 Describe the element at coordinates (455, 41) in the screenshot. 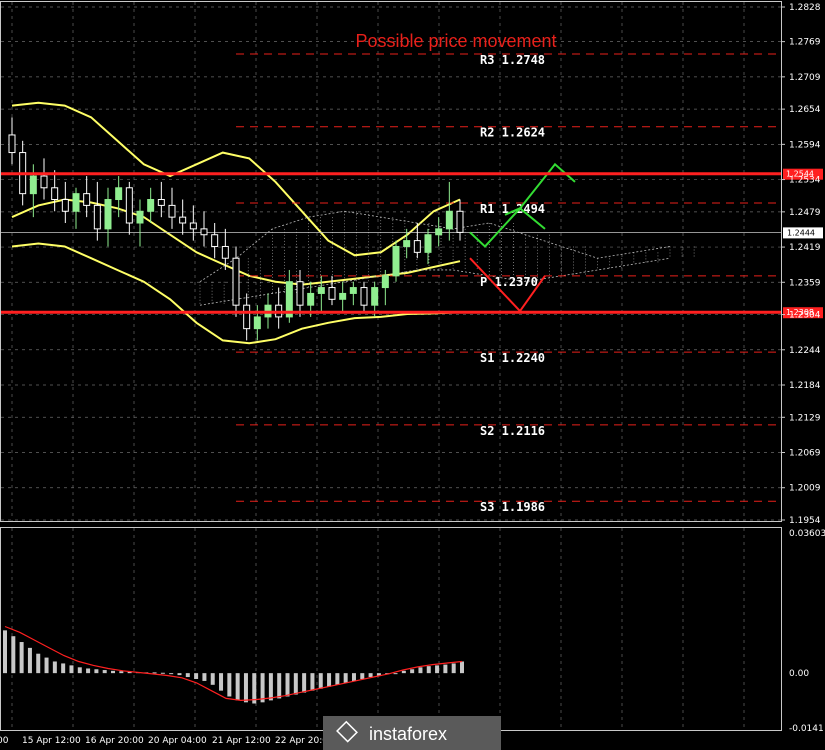

I see `chart-title: Possible price movement` at that location.